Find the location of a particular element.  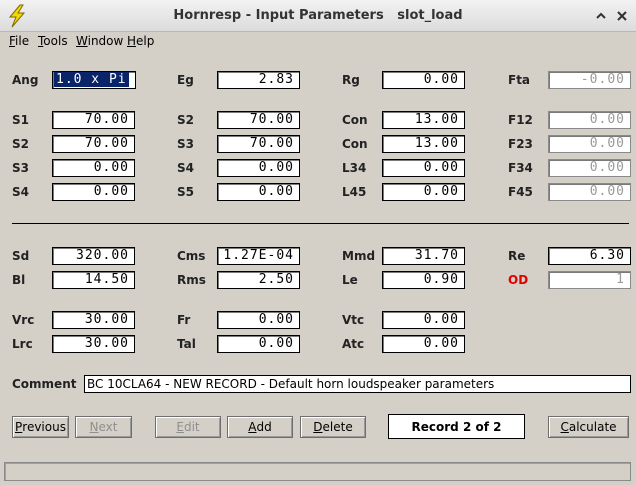

atc-label: Atc is located at coordinates (353, 344).